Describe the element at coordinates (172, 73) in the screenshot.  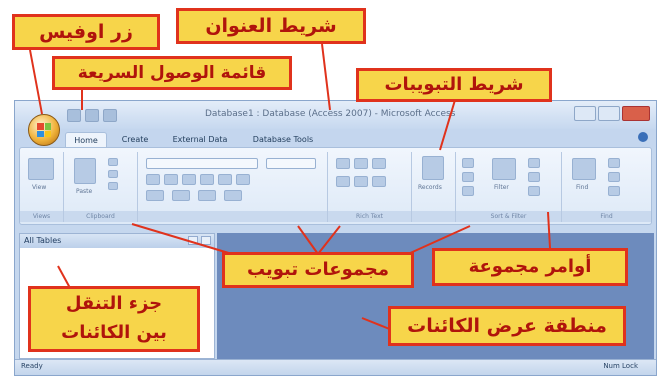
I see `callout-quick-access: قائمة الوصول السريعة` at that location.